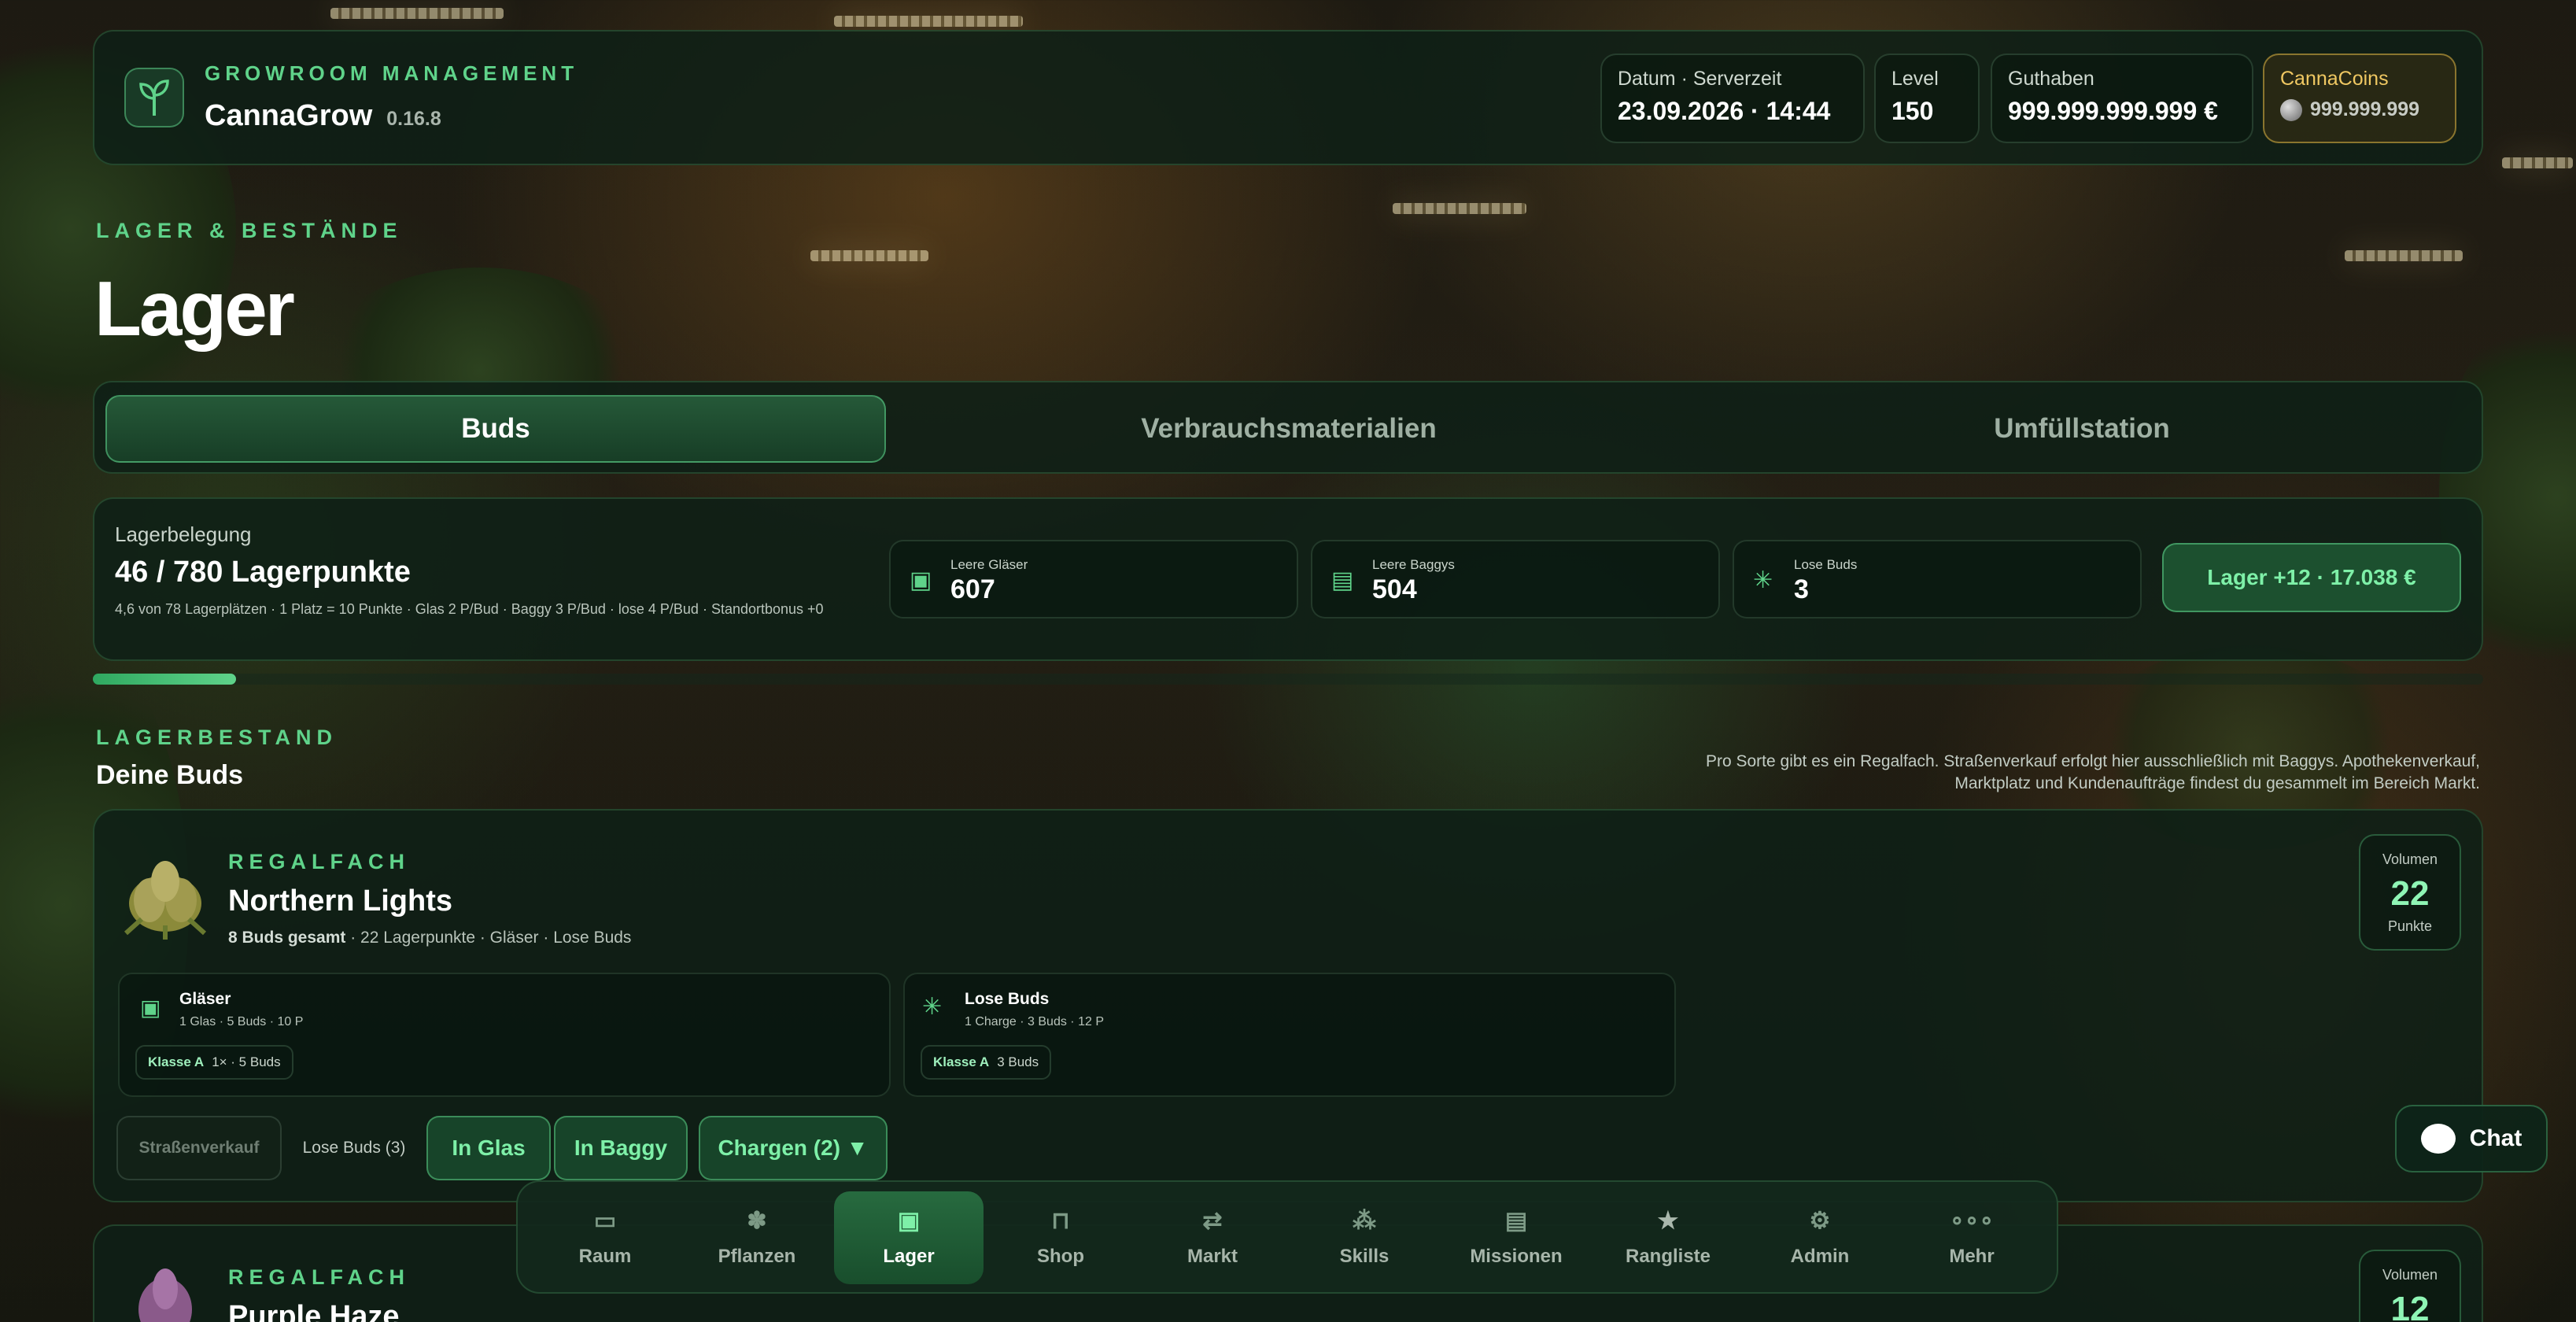 The height and width of the screenshot is (1322, 2576). I want to click on volume-value: 22, so click(2410, 893).